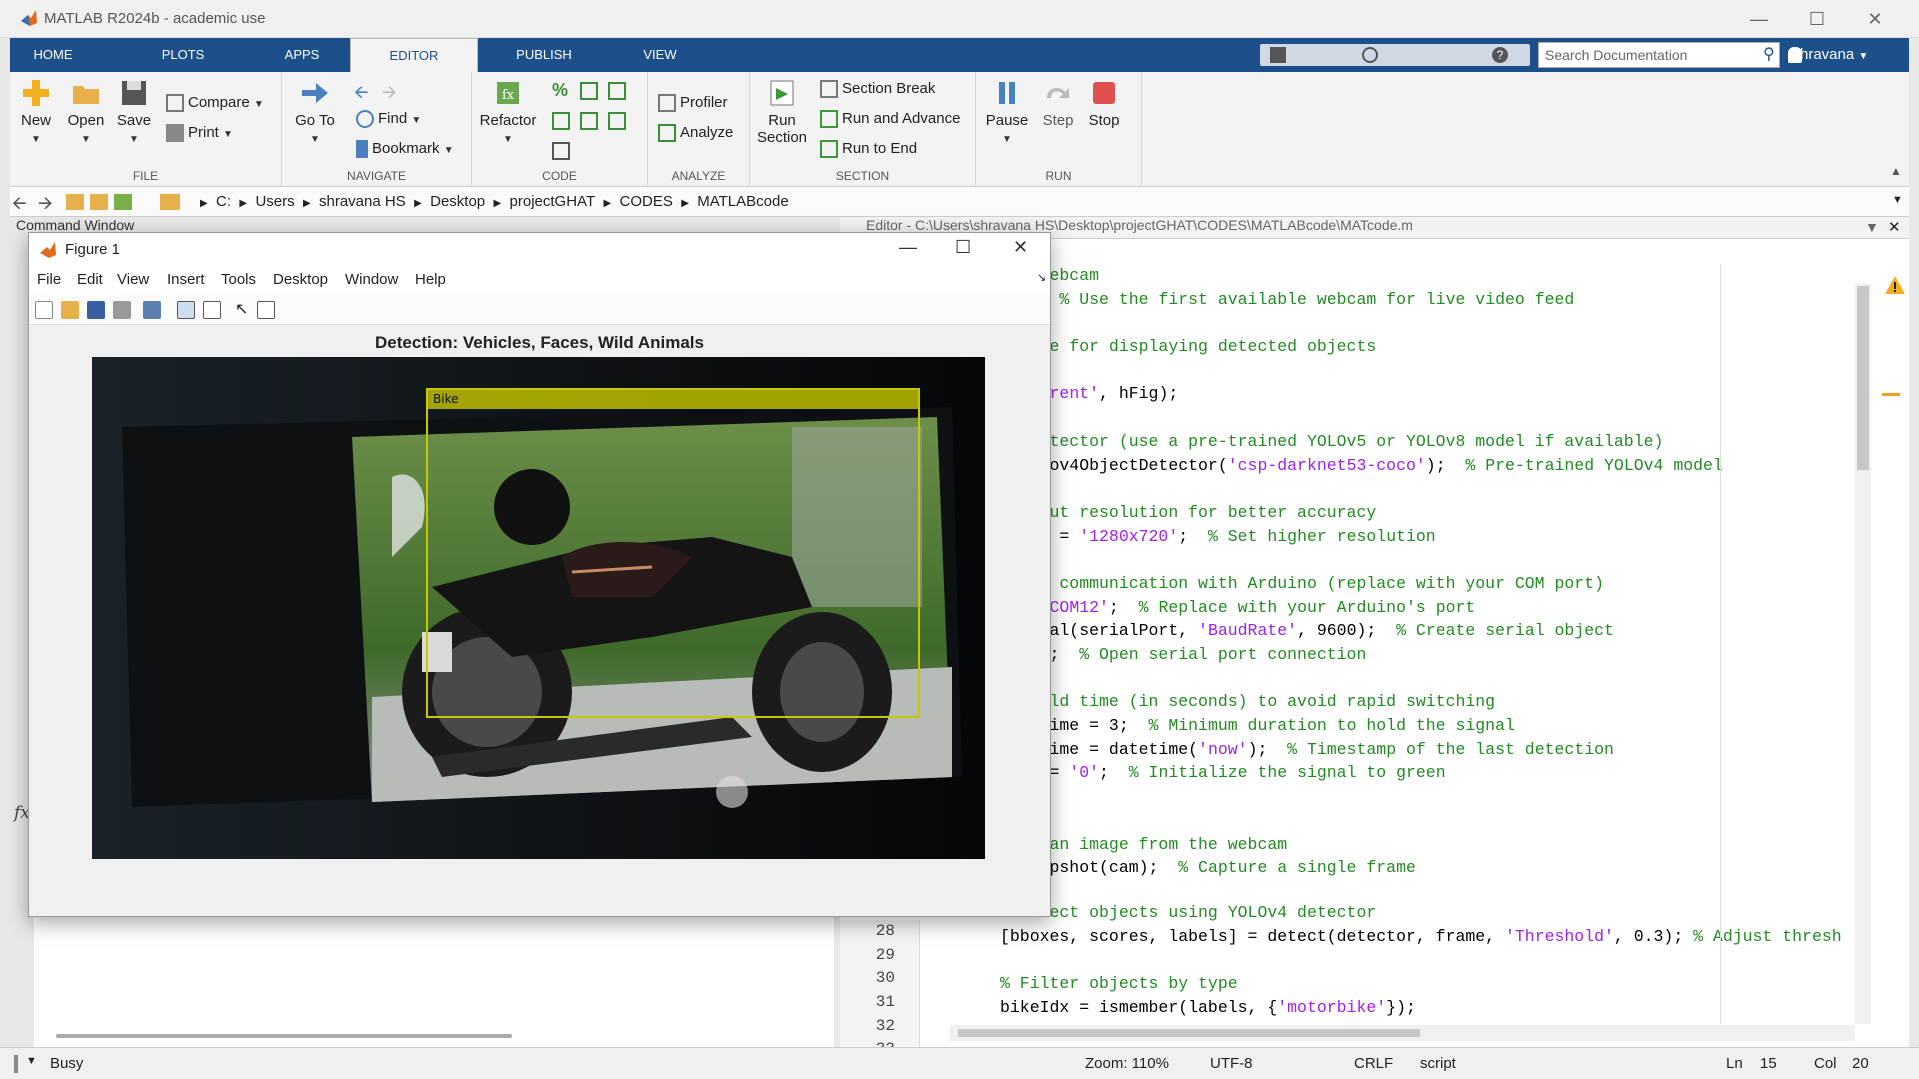 The width and height of the screenshot is (1919, 1079). Describe the element at coordinates (1659, 55) in the screenshot. I see `search-documentation-input: Search Documentation` at that location.